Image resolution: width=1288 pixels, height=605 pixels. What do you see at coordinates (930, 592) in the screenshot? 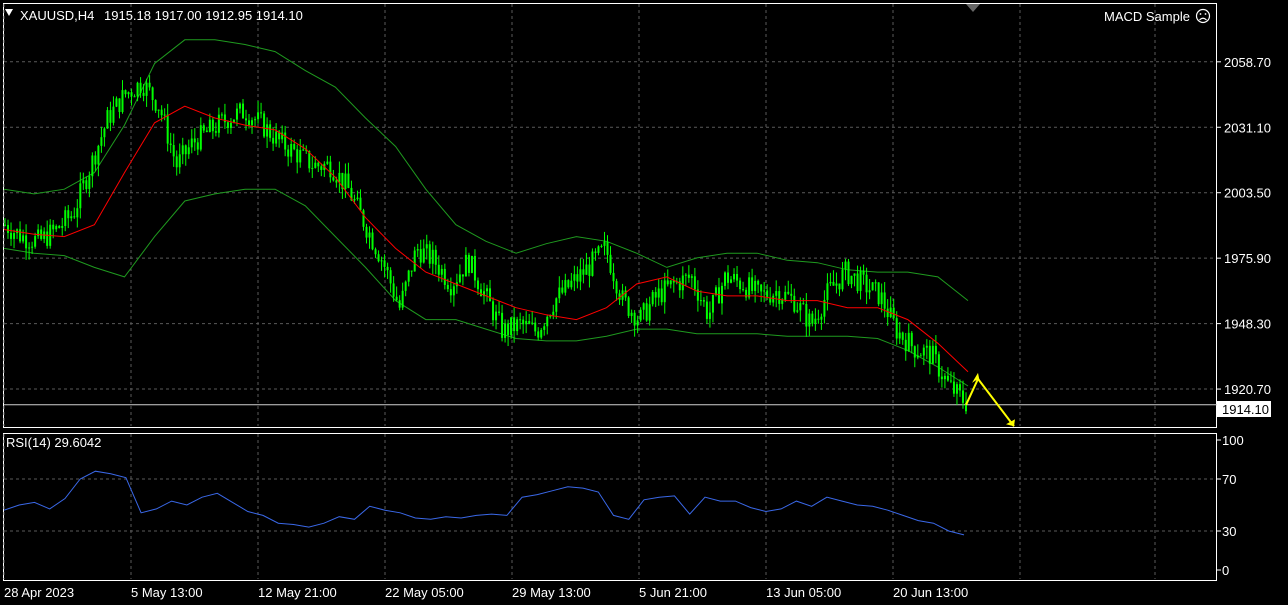
I see `time-tick-label: 20 Jun 13:00` at bounding box center [930, 592].